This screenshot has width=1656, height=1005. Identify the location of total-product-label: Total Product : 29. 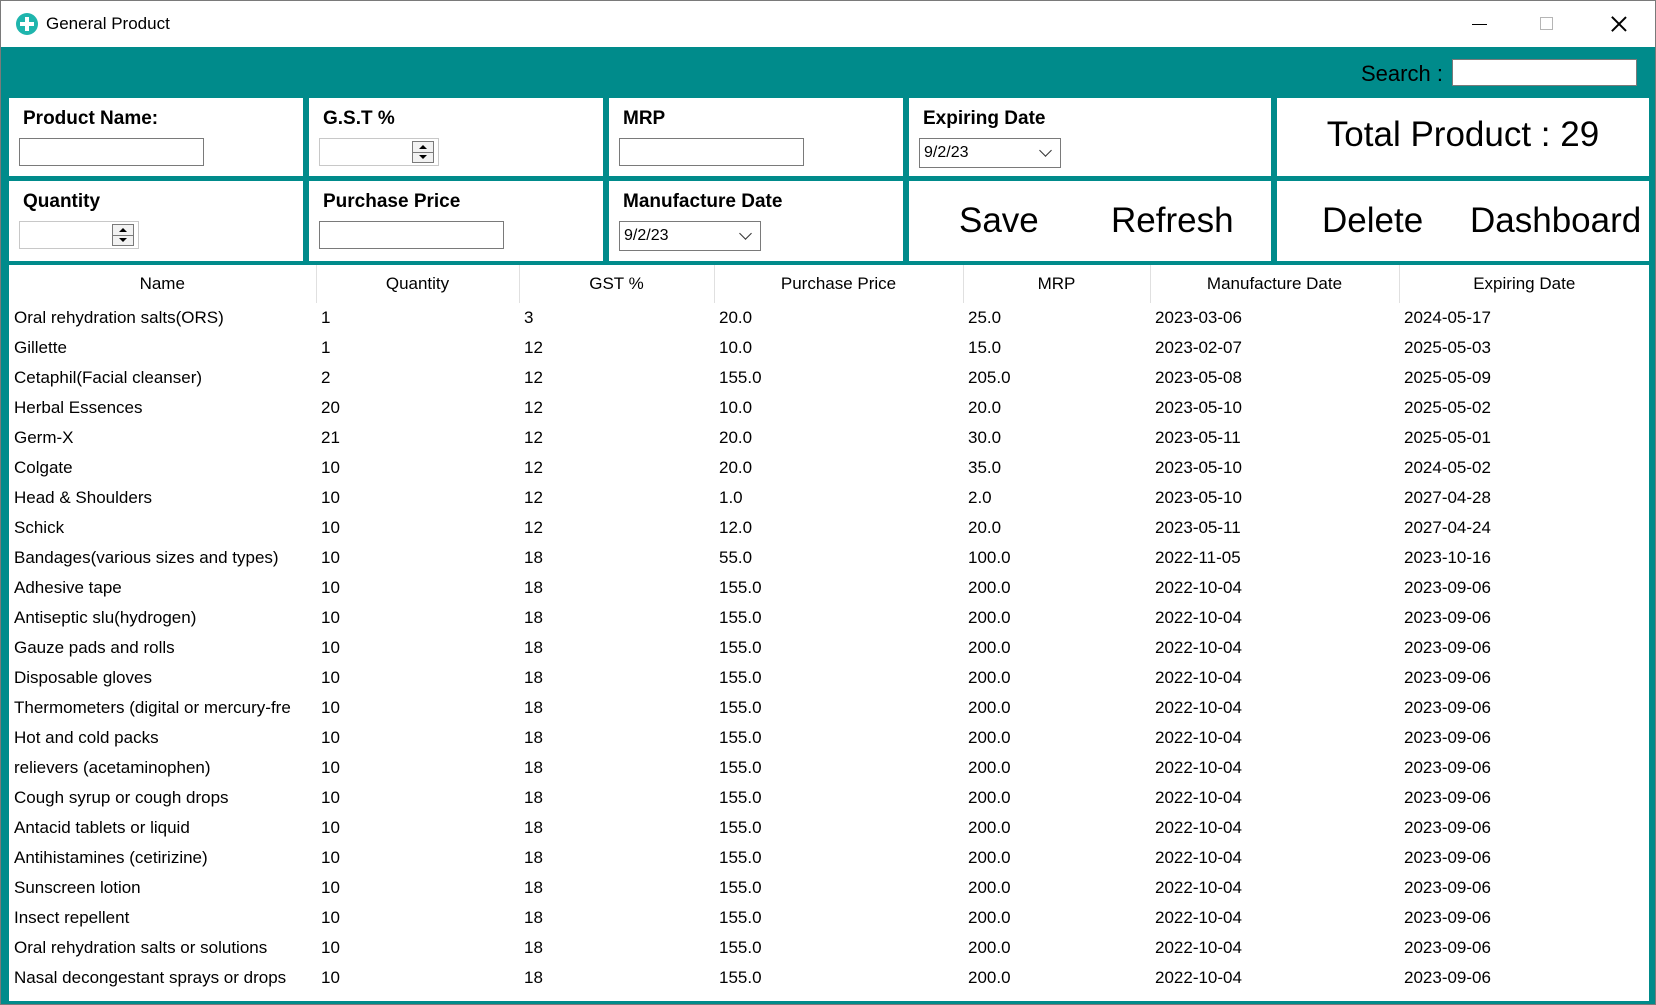
(1463, 134).